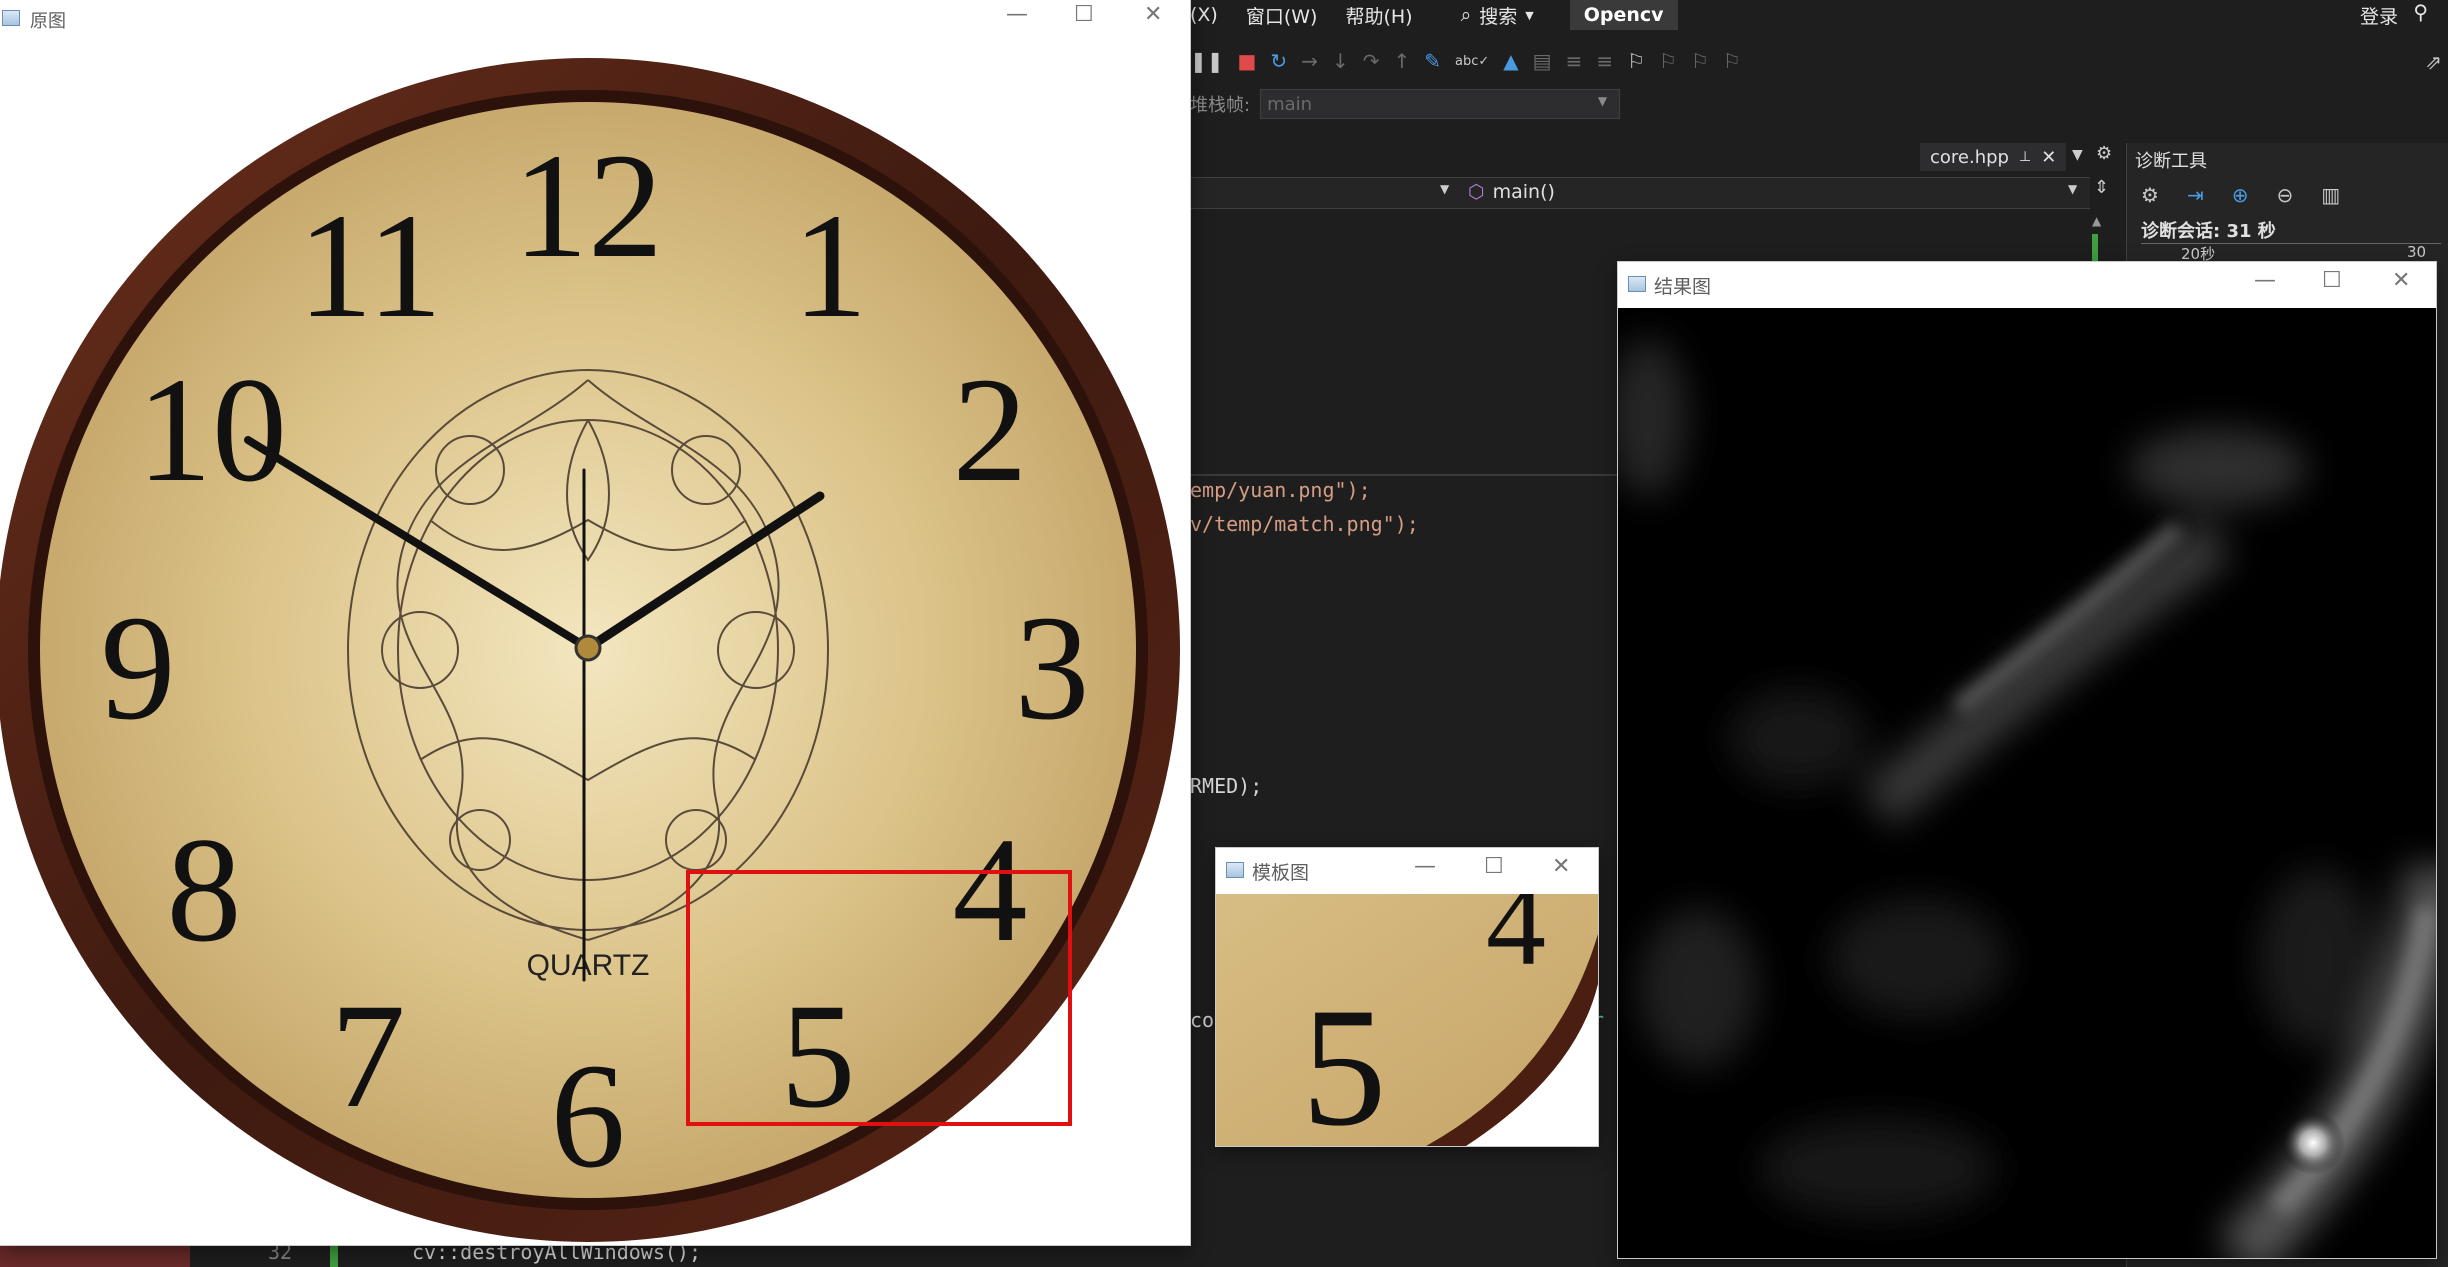 This screenshot has width=2448, height=1267. I want to click on share-icon: ⇗, so click(2433, 62).